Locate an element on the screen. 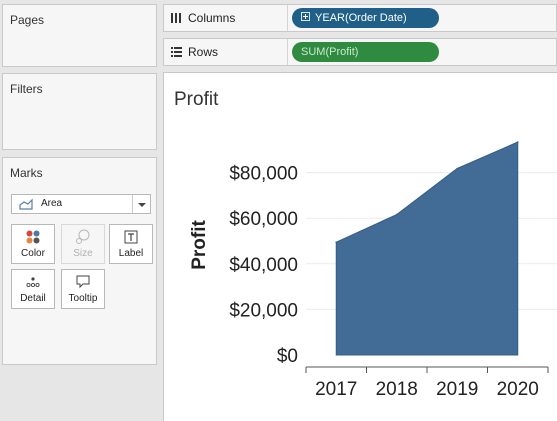  detail-dots-icon is located at coordinates (33, 282).